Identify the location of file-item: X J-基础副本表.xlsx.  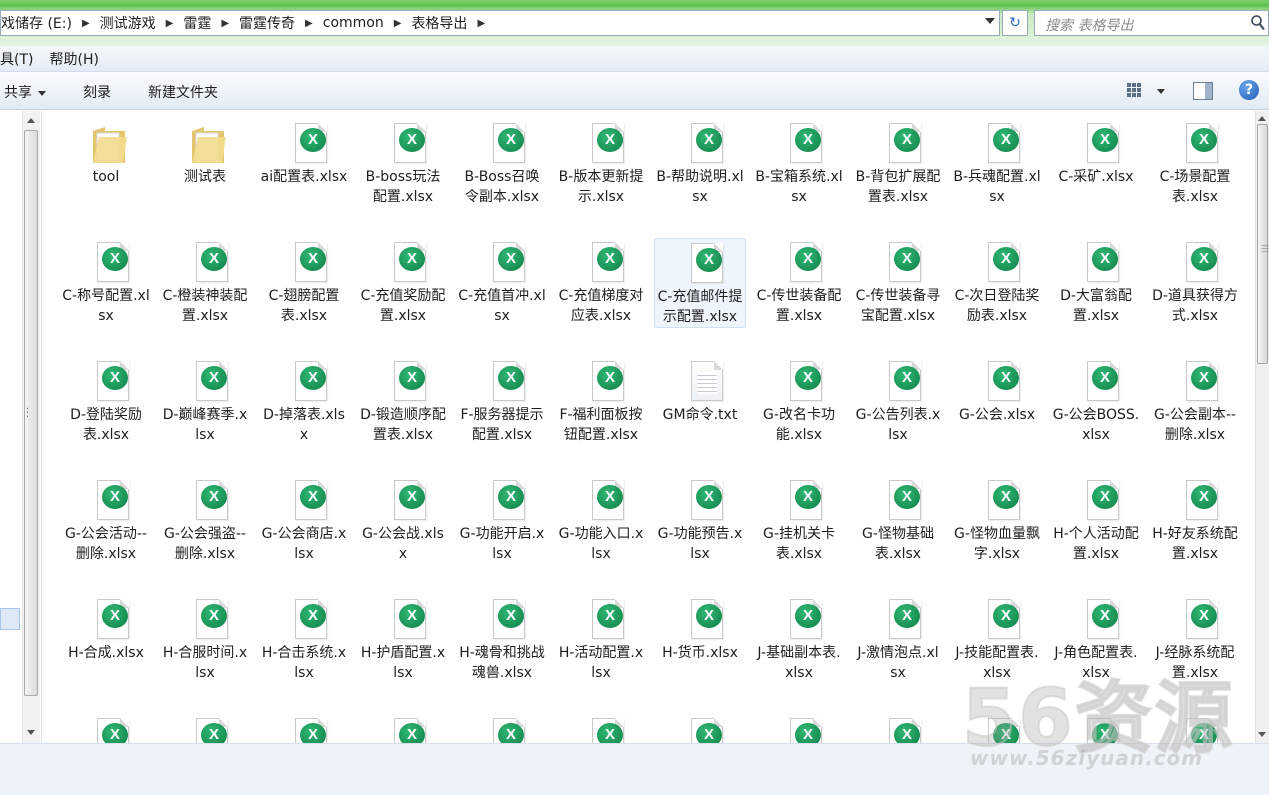
(799, 639).